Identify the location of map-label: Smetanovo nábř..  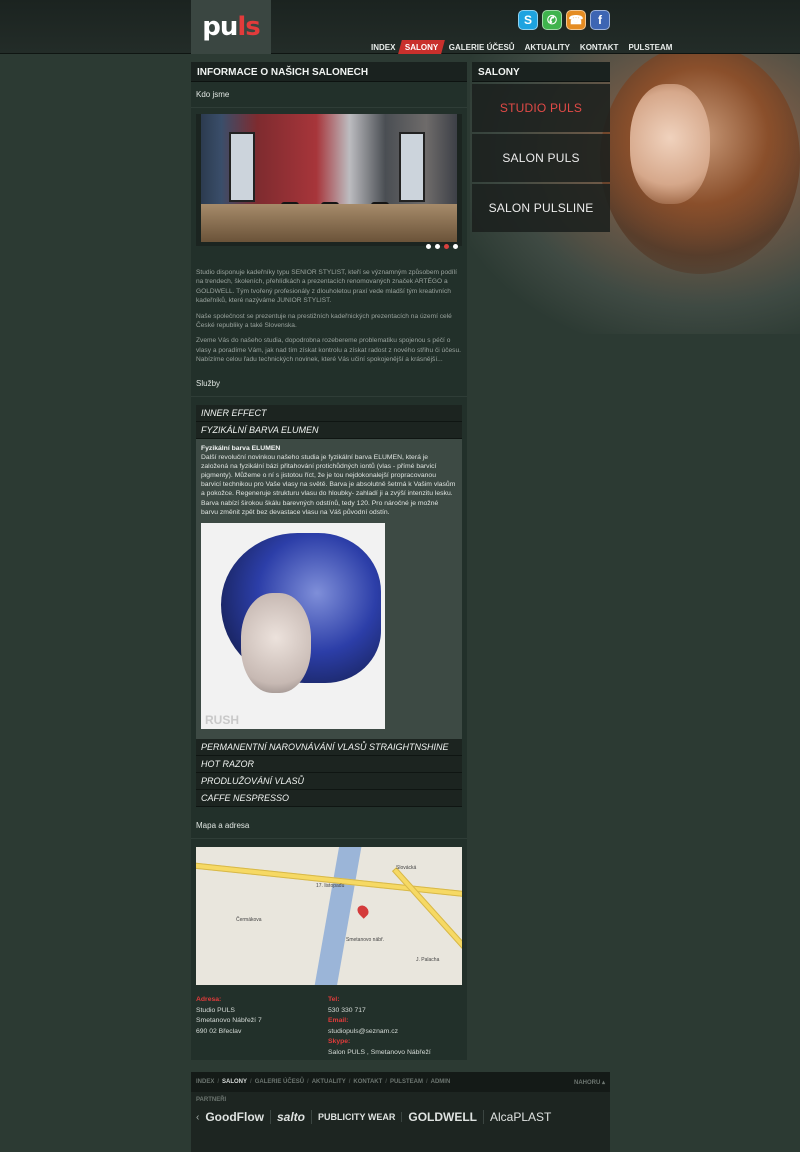
(365, 940).